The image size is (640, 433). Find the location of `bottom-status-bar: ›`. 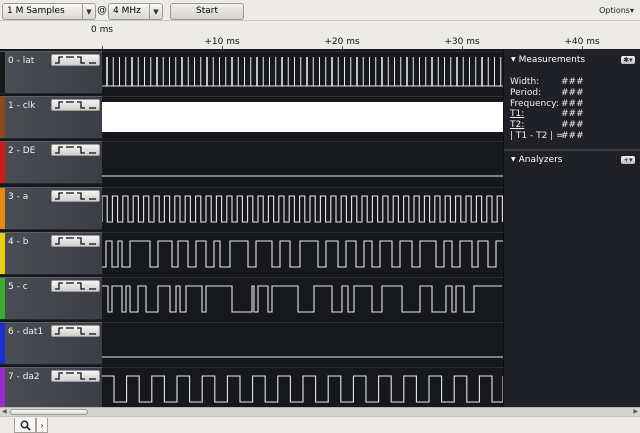

bottom-status-bar: › is located at coordinates (320, 424).